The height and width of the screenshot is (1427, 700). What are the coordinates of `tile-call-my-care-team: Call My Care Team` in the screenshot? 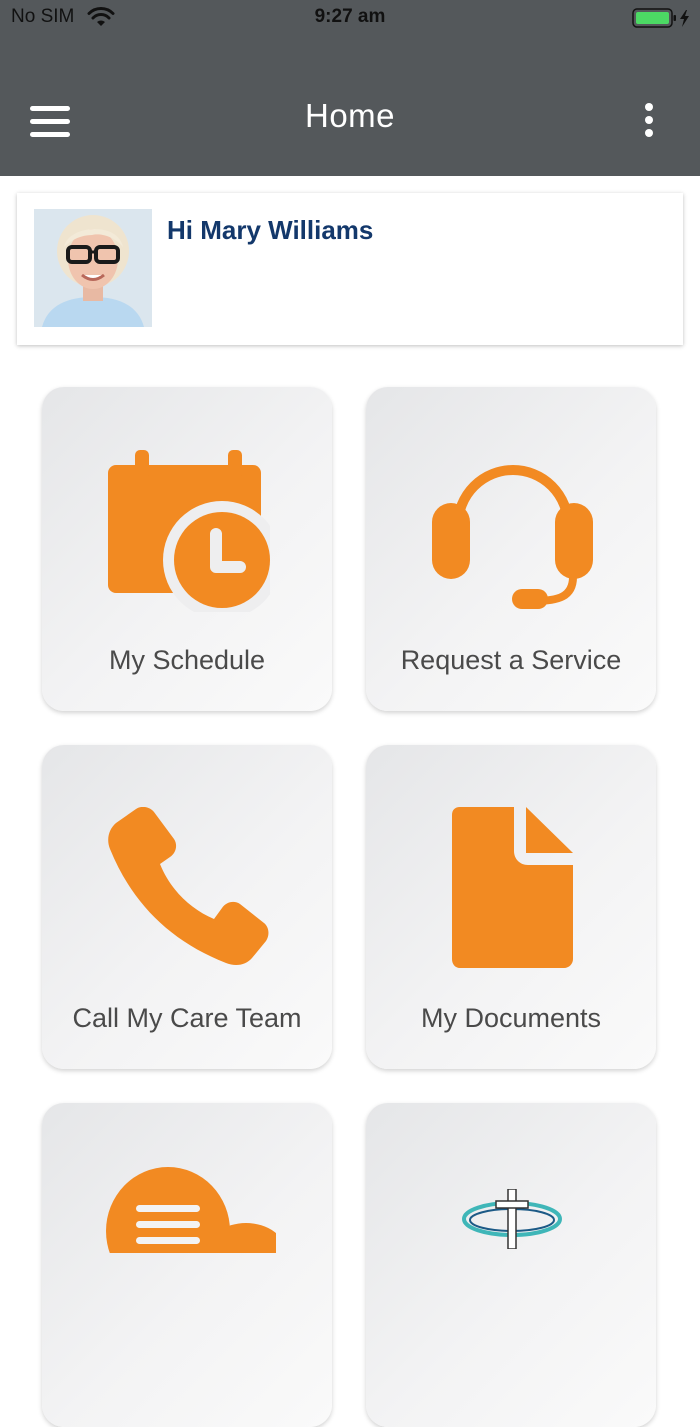 It's located at (187, 907).